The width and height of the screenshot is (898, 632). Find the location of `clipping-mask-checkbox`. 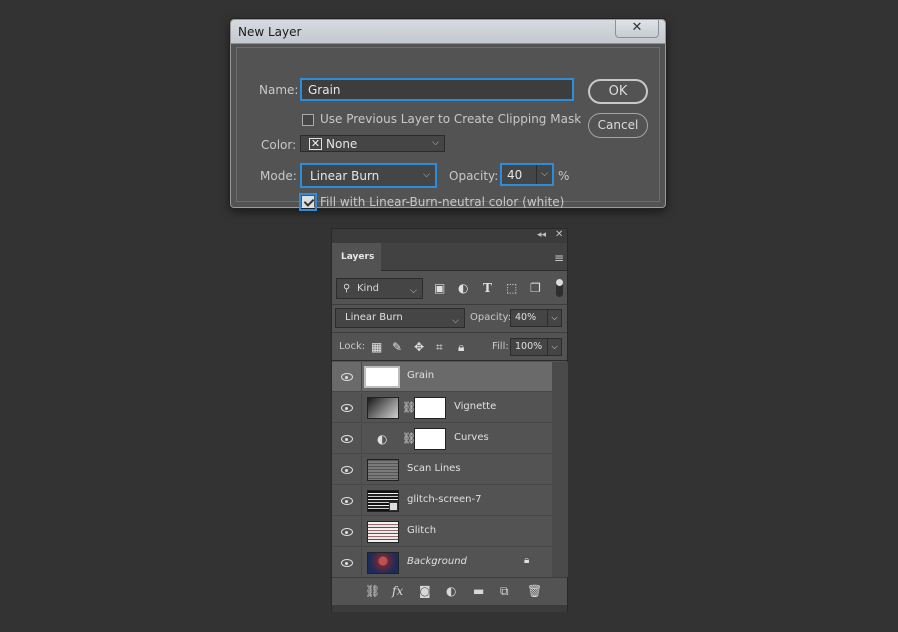

clipping-mask-checkbox is located at coordinates (308, 120).